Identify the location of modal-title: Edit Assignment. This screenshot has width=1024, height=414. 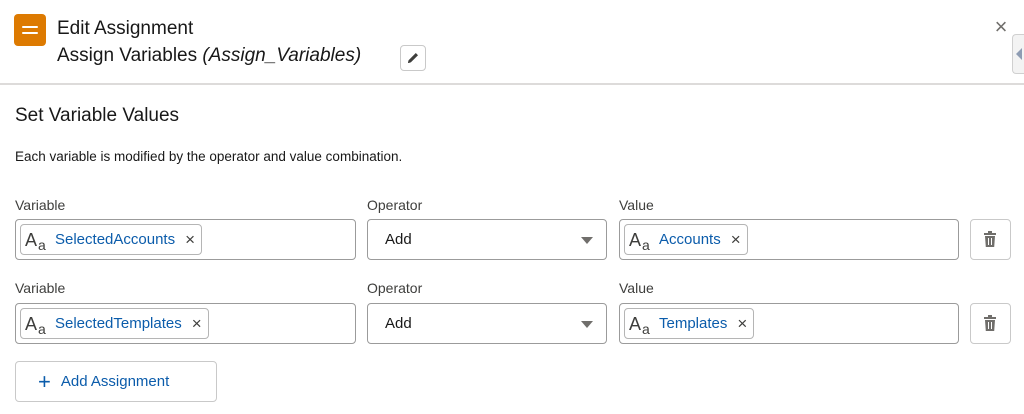
(125, 28).